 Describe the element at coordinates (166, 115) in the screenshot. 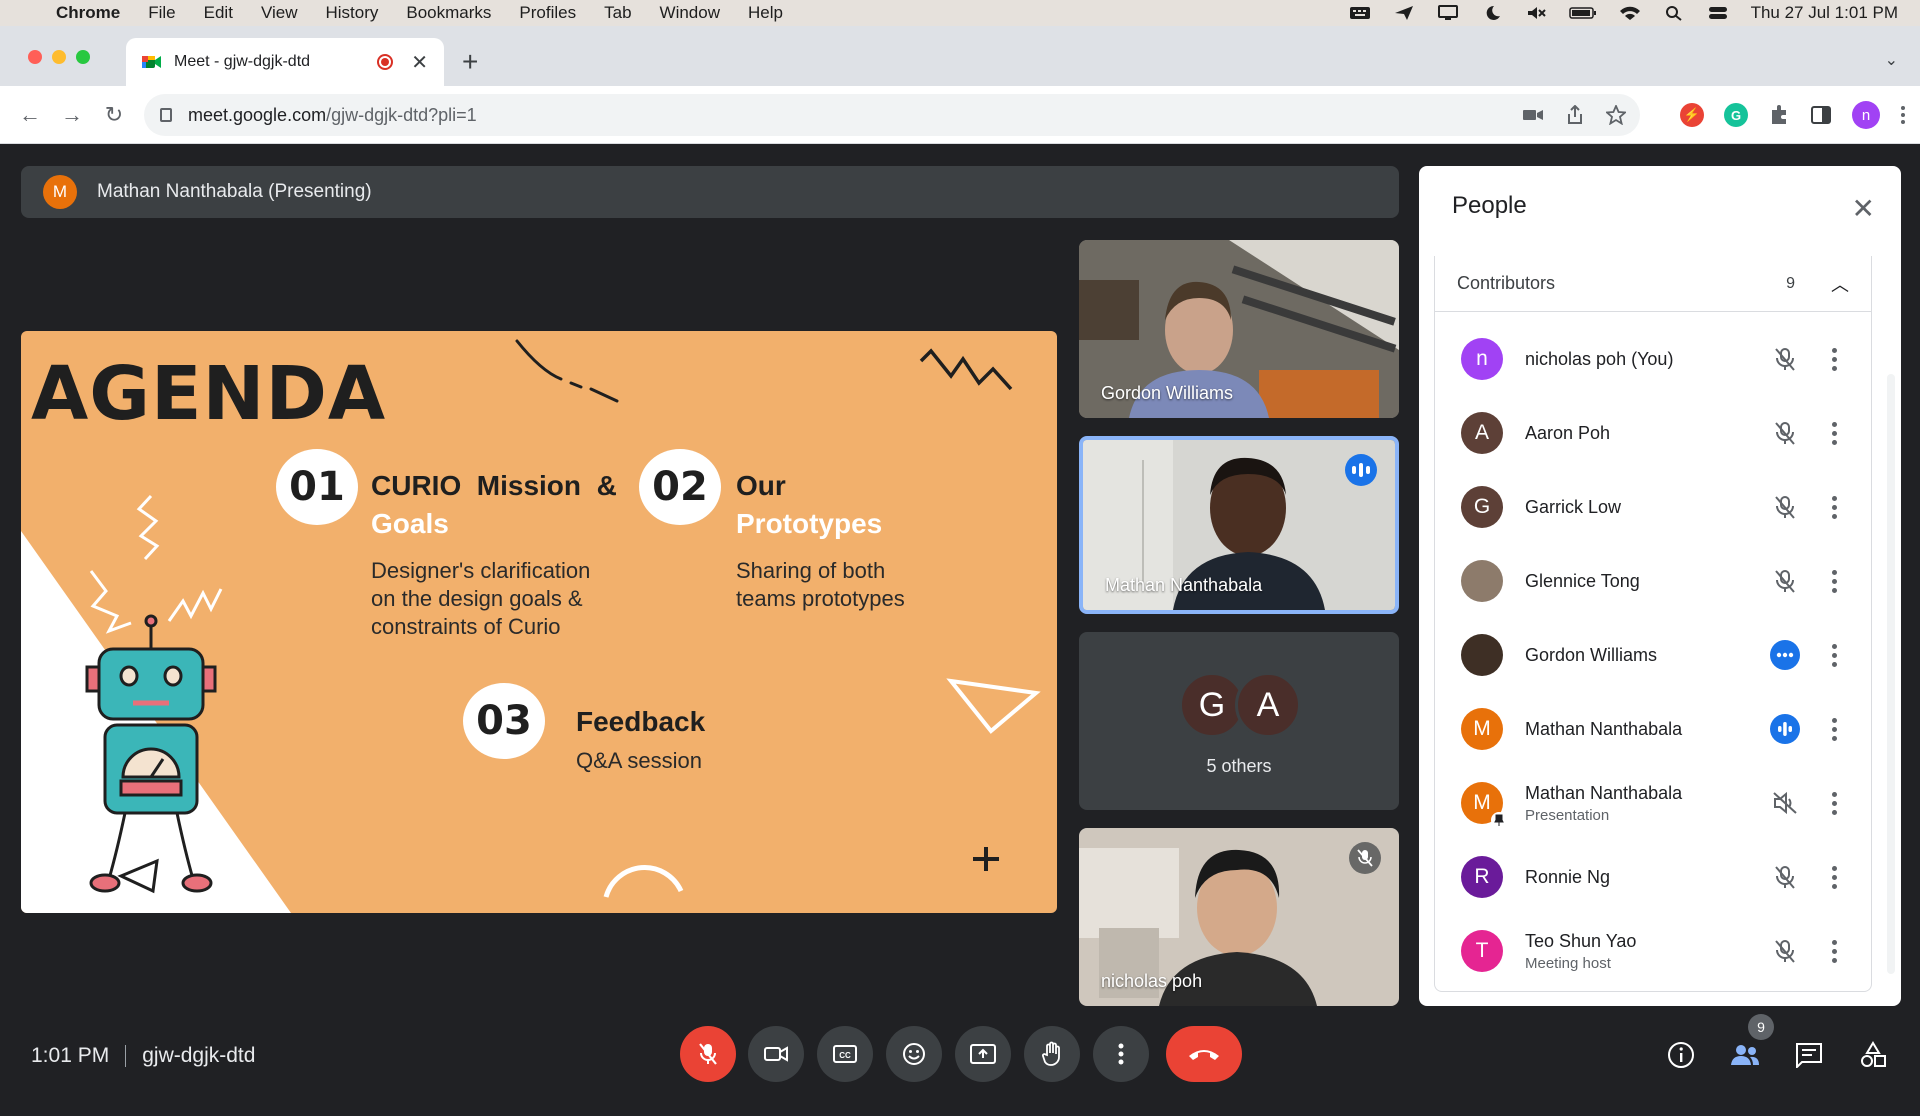

I see `lock-icon` at that location.